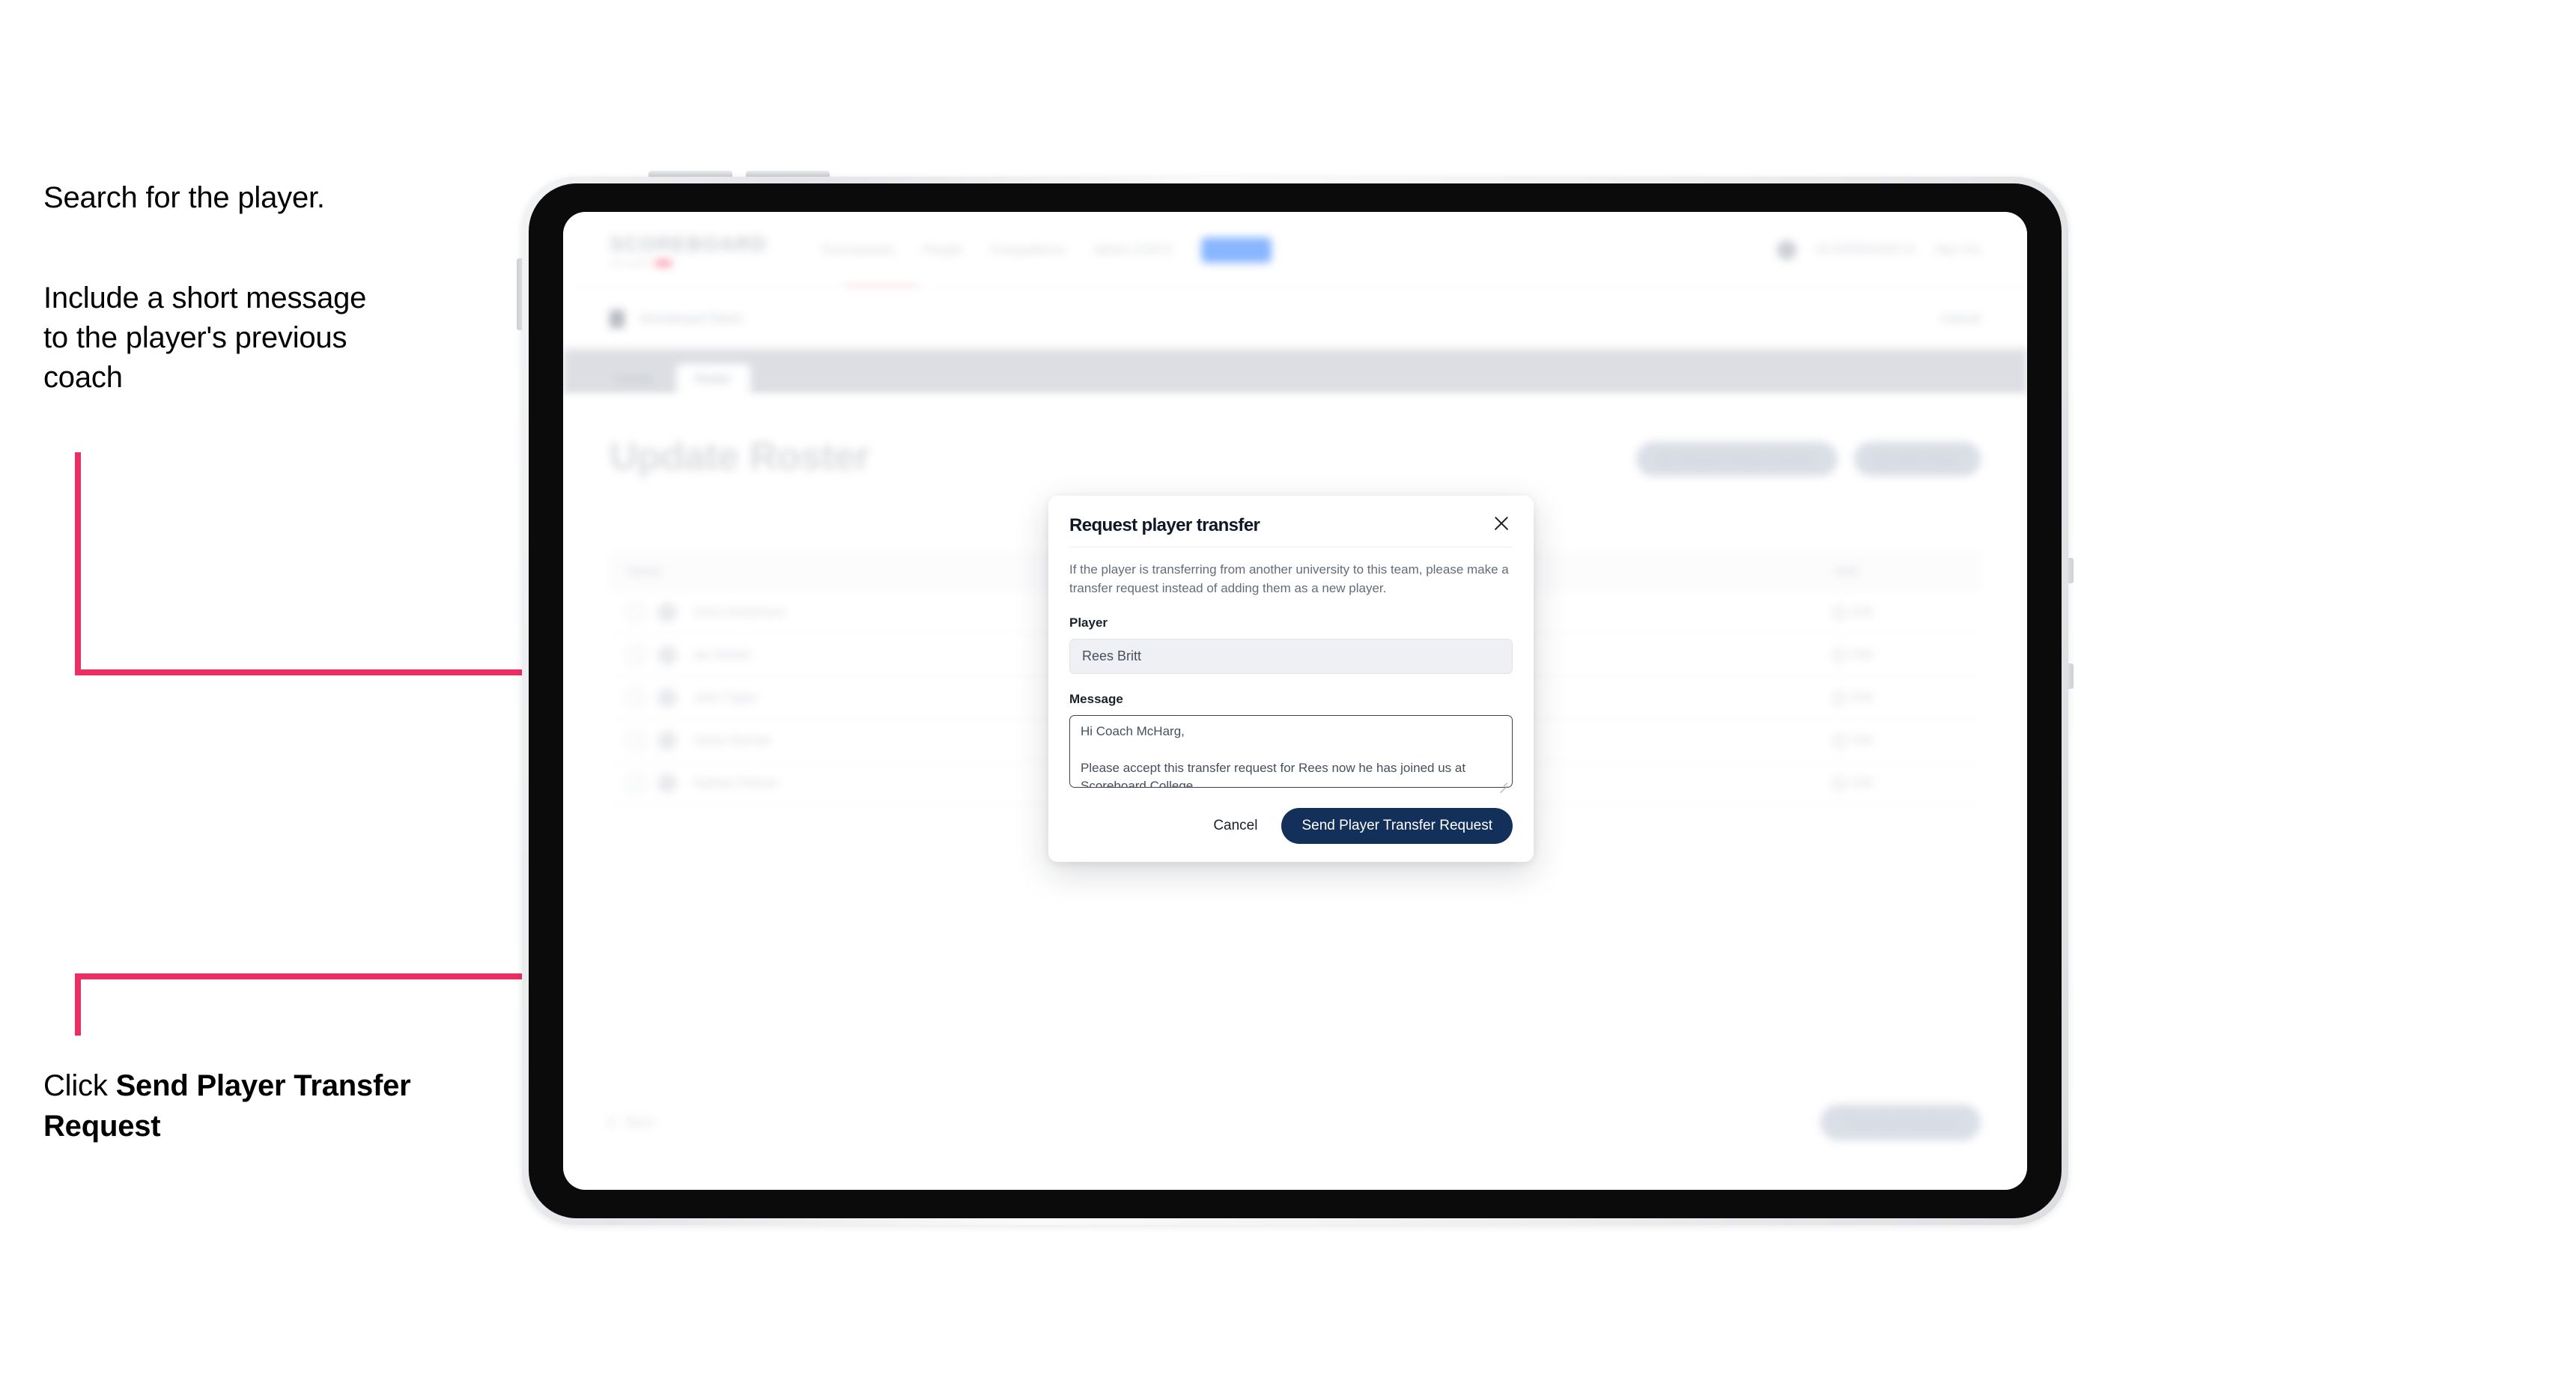 This screenshot has height=1386, width=2576. Describe the element at coordinates (184, 197) in the screenshot. I see `annotation-search-note: Search for the player.` at that location.